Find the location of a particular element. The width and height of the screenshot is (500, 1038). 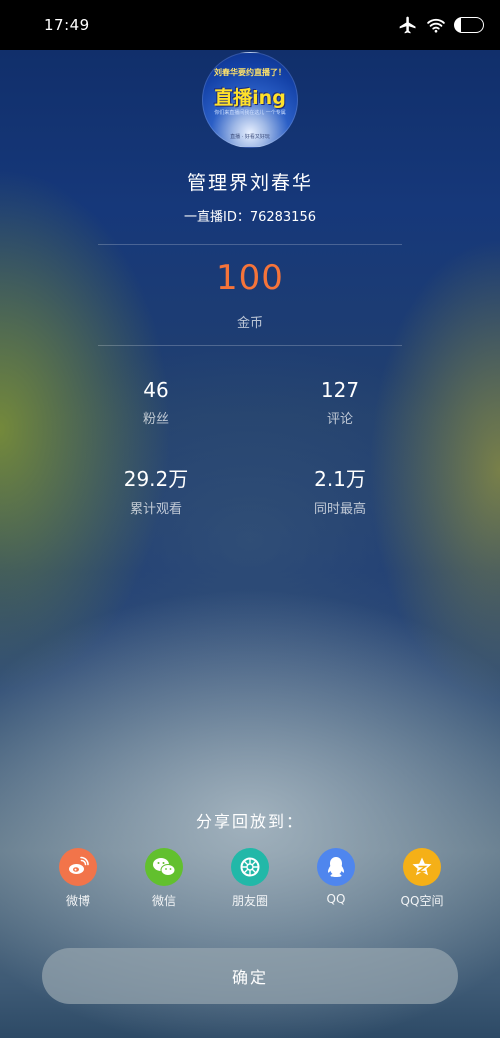

stat-label: 评论 is located at coordinates (339, 419).